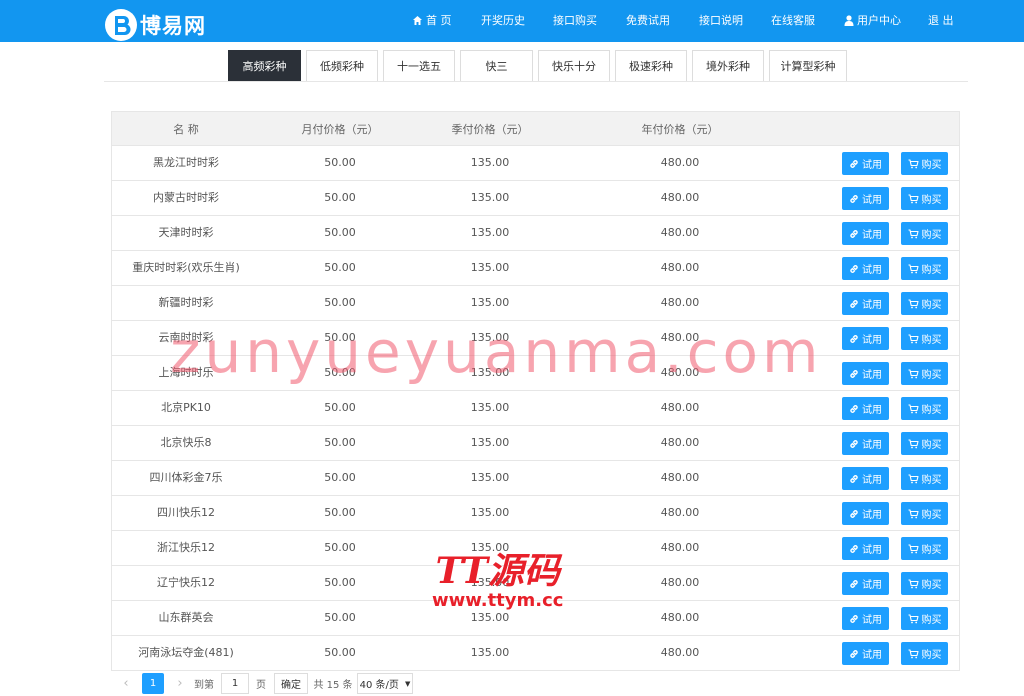  I want to click on nav-free-trial-label: 免费试用, so click(648, 20).